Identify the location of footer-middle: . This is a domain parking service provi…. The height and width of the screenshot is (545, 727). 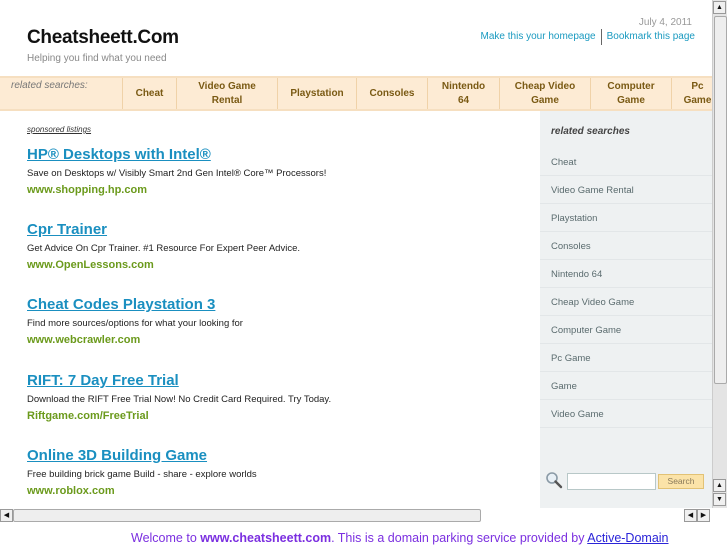
(459, 538).